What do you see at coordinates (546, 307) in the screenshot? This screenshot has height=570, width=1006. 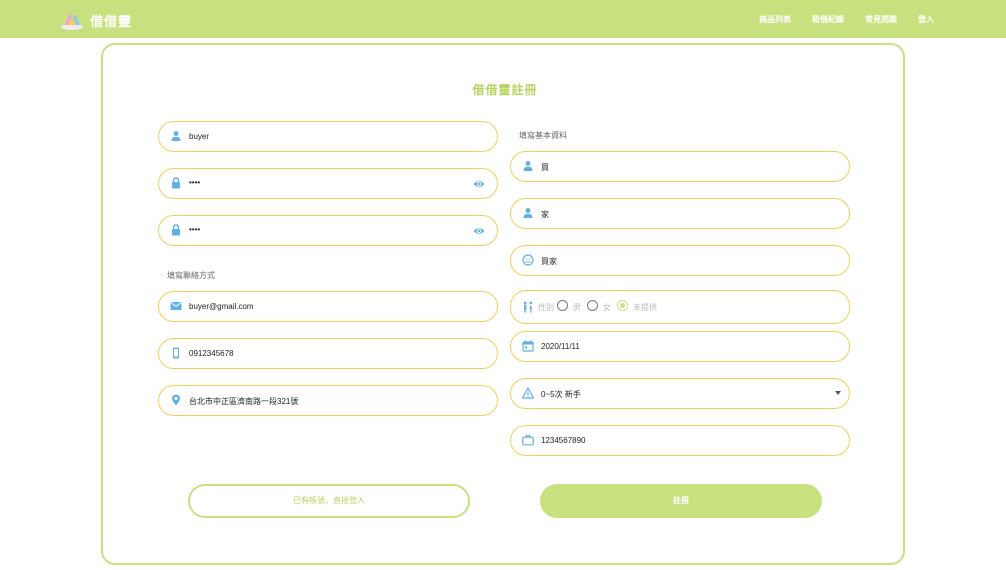 I see `gender-label: 性別` at bounding box center [546, 307].